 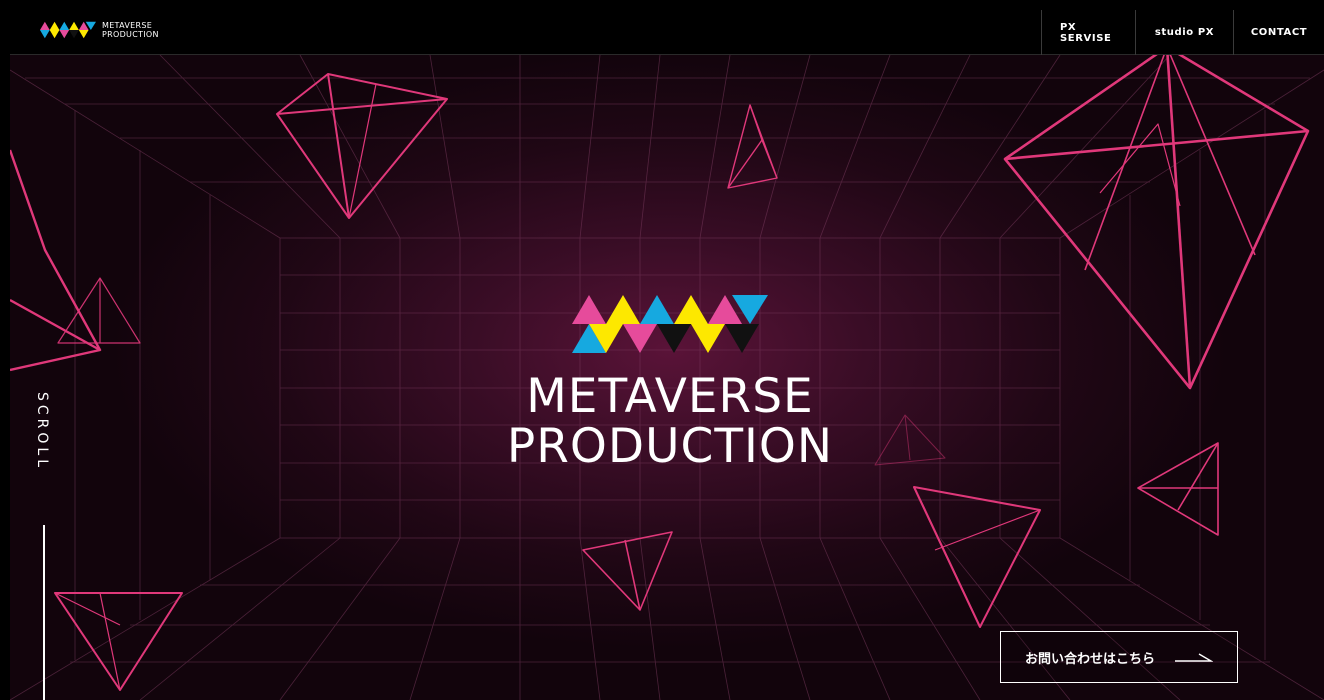 What do you see at coordinates (1278, 32) in the screenshot?
I see `nav-contact: CONTACT` at bounding box center [1278, 32].